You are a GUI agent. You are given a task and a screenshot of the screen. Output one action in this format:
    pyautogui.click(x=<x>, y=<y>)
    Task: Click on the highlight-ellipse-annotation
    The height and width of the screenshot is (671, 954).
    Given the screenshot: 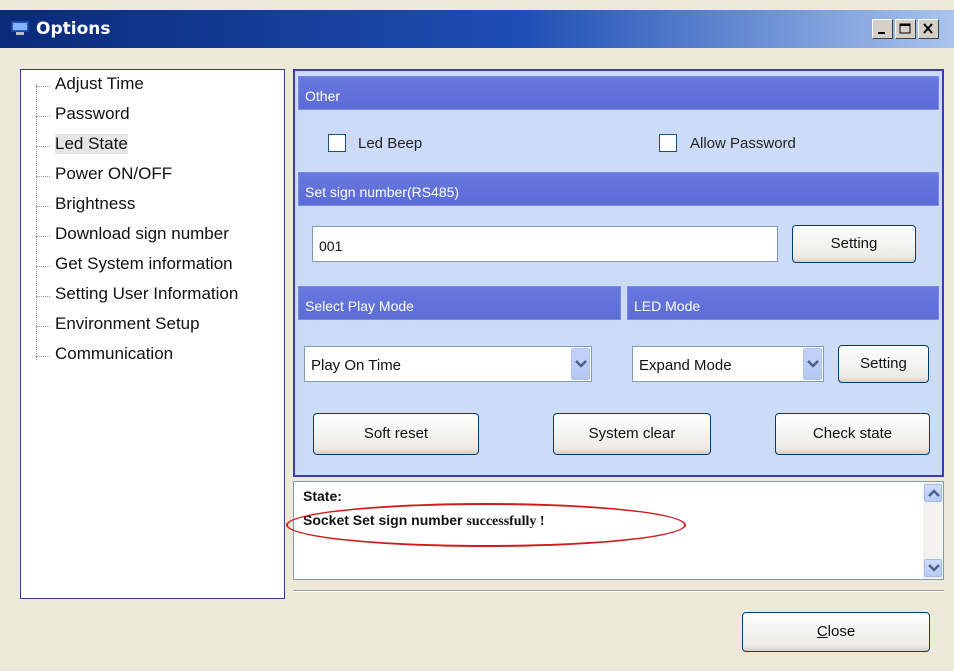 What is the action you would take?
    pyautogui.click(x=486, y=525)
    